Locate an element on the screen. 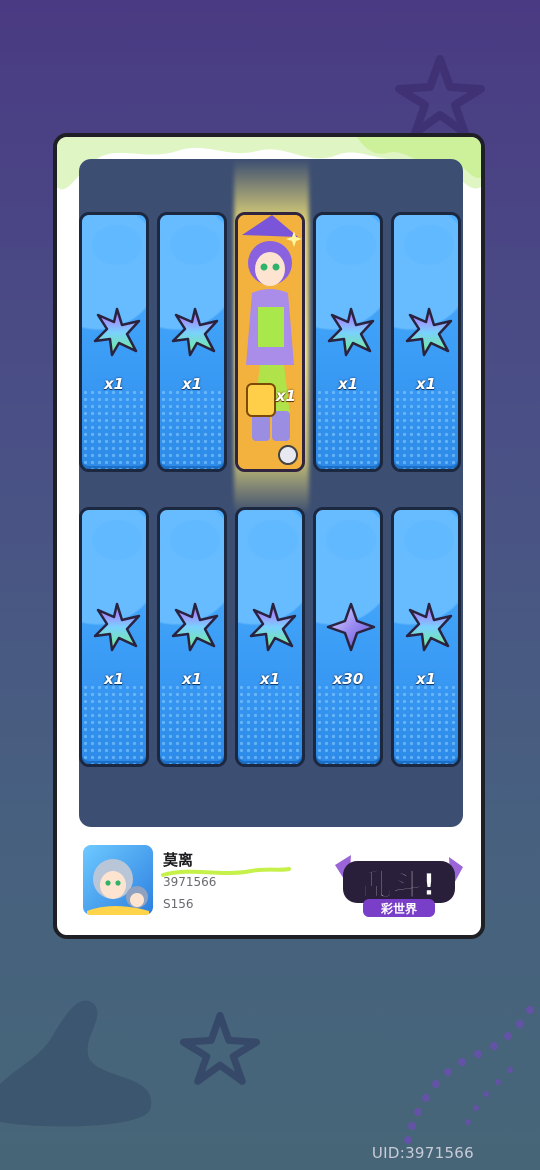  uid-label: UID:3971566 is located at coordinates (422, 1153).